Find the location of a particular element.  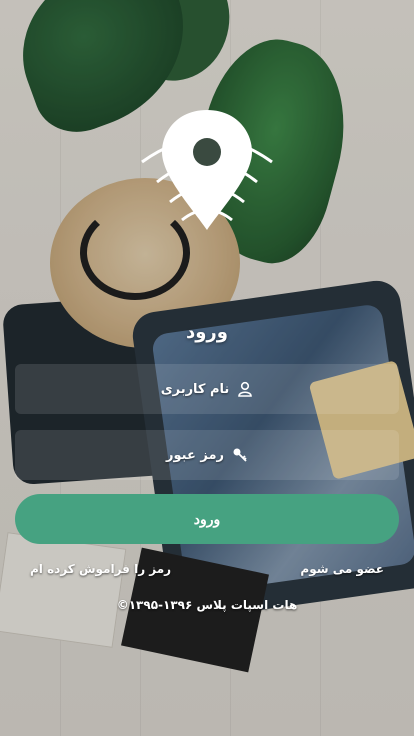

copyright-text: ©۱۳۹۵-۱۳۹۶ هات اسپات پلاس is located at coordinates (207, 605).